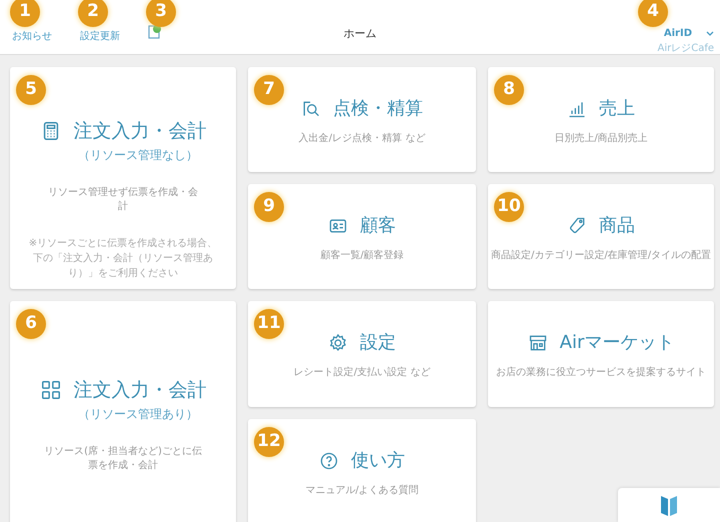 This screenshot has height=522, width=720. What do you see at coordinates (685, 49) in the screenshot?
I see `store-name: AirレジCafe` at bounding box center [685, 49].